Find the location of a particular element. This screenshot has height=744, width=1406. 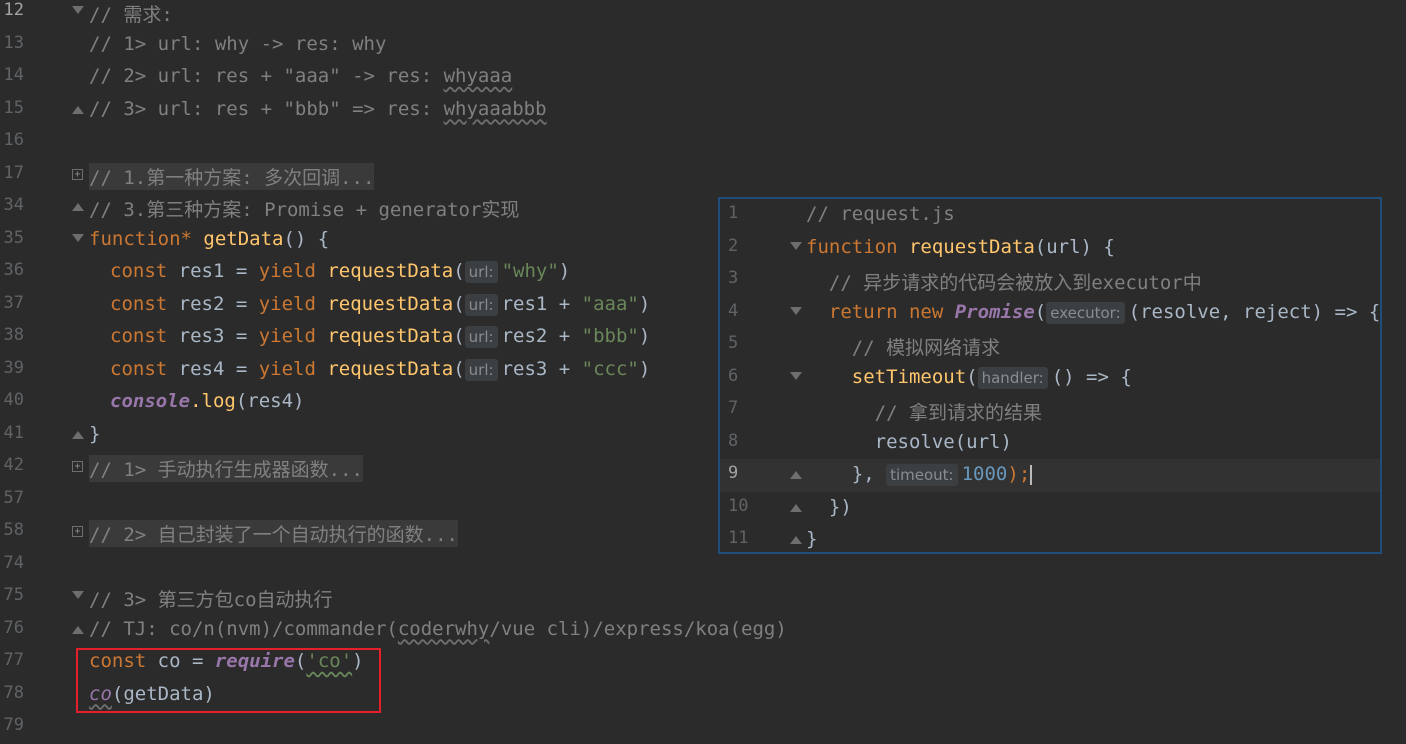

line-number: 5 is located at coordinates (733, 343).